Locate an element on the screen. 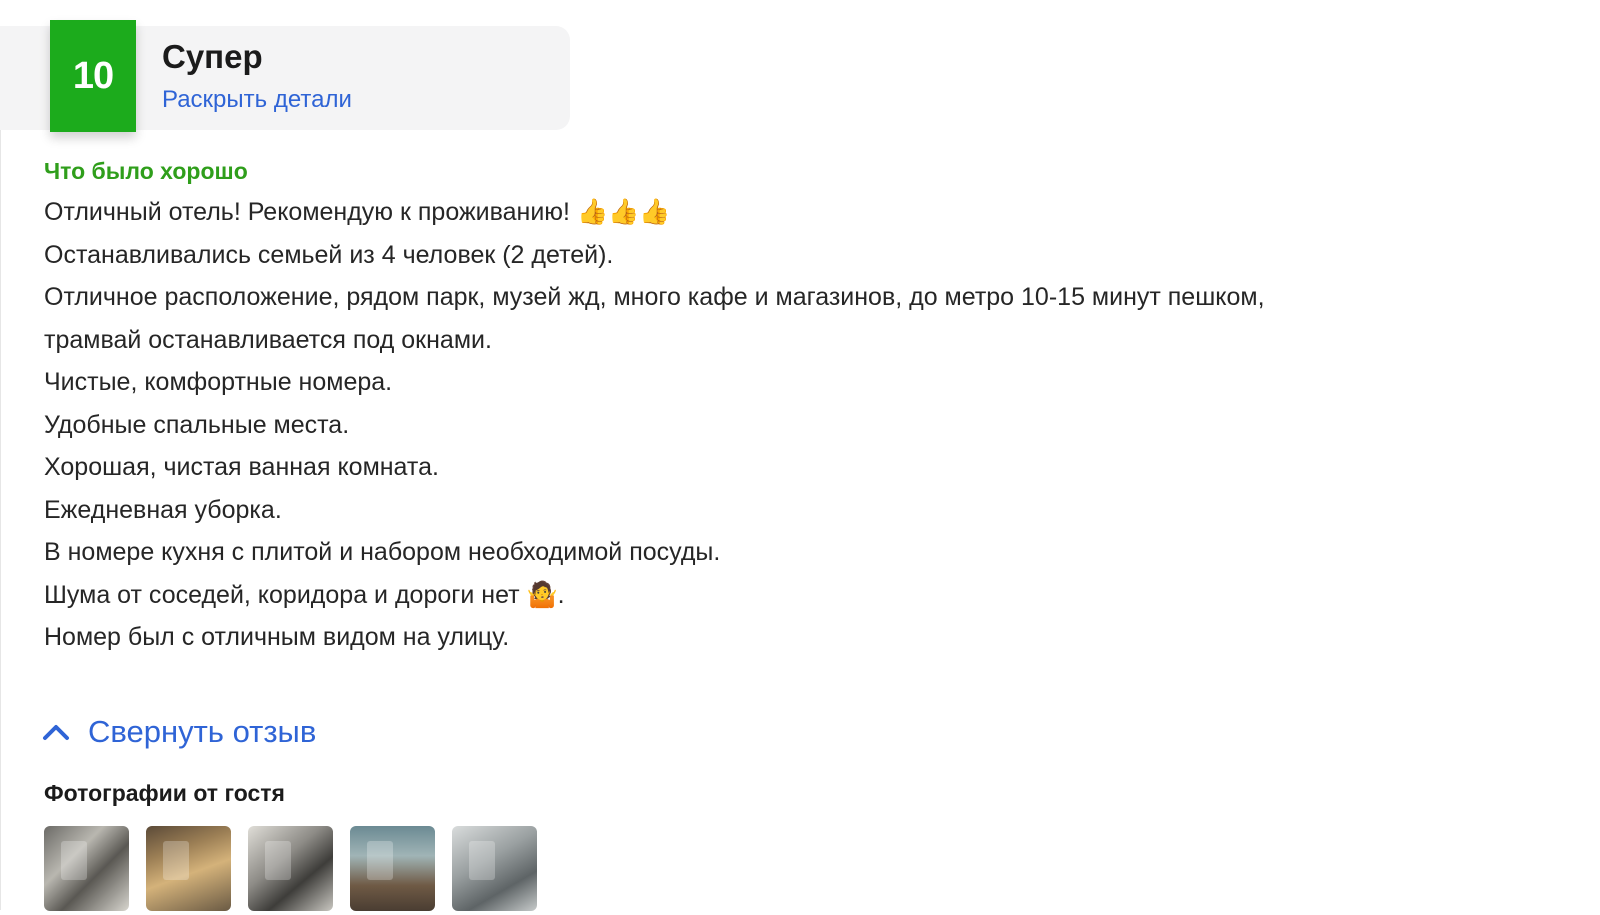 The image size is (1600, 915). guest-photos-heading: Фотографии от гостя is located at coordinates (164, 793).